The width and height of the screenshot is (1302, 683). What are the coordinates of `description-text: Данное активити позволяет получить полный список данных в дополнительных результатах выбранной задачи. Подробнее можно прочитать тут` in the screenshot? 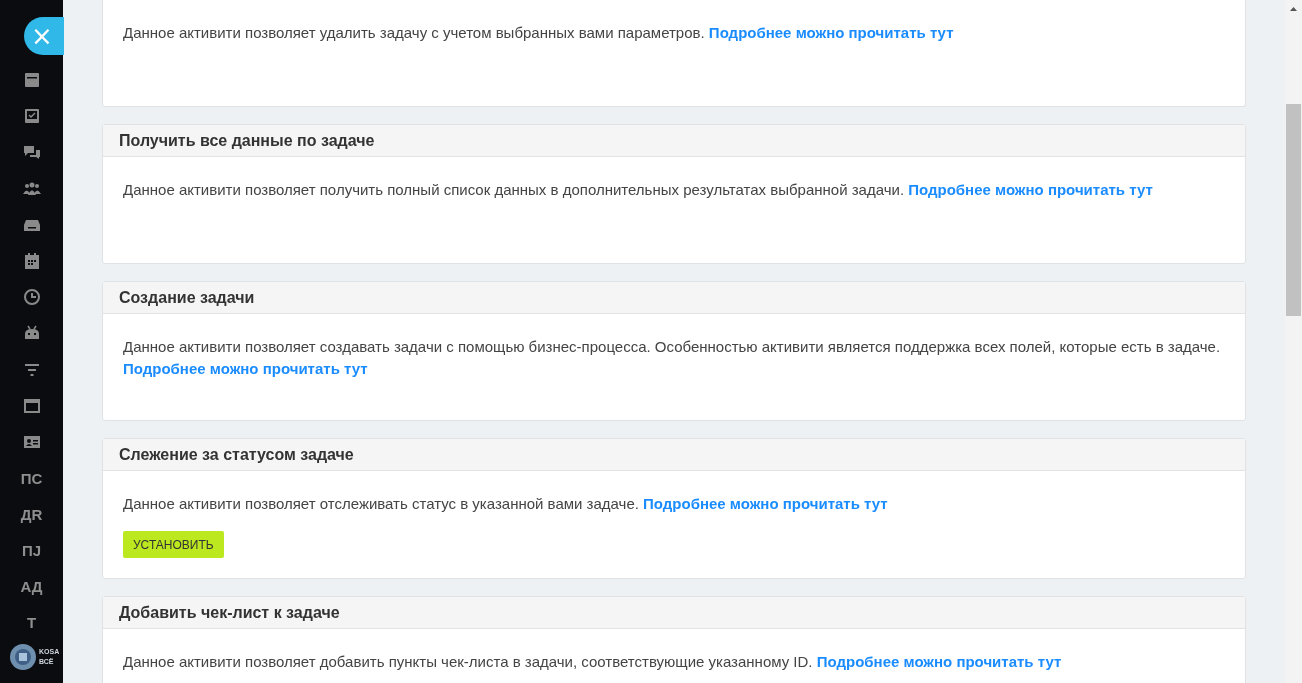 It's located at (638, 190).